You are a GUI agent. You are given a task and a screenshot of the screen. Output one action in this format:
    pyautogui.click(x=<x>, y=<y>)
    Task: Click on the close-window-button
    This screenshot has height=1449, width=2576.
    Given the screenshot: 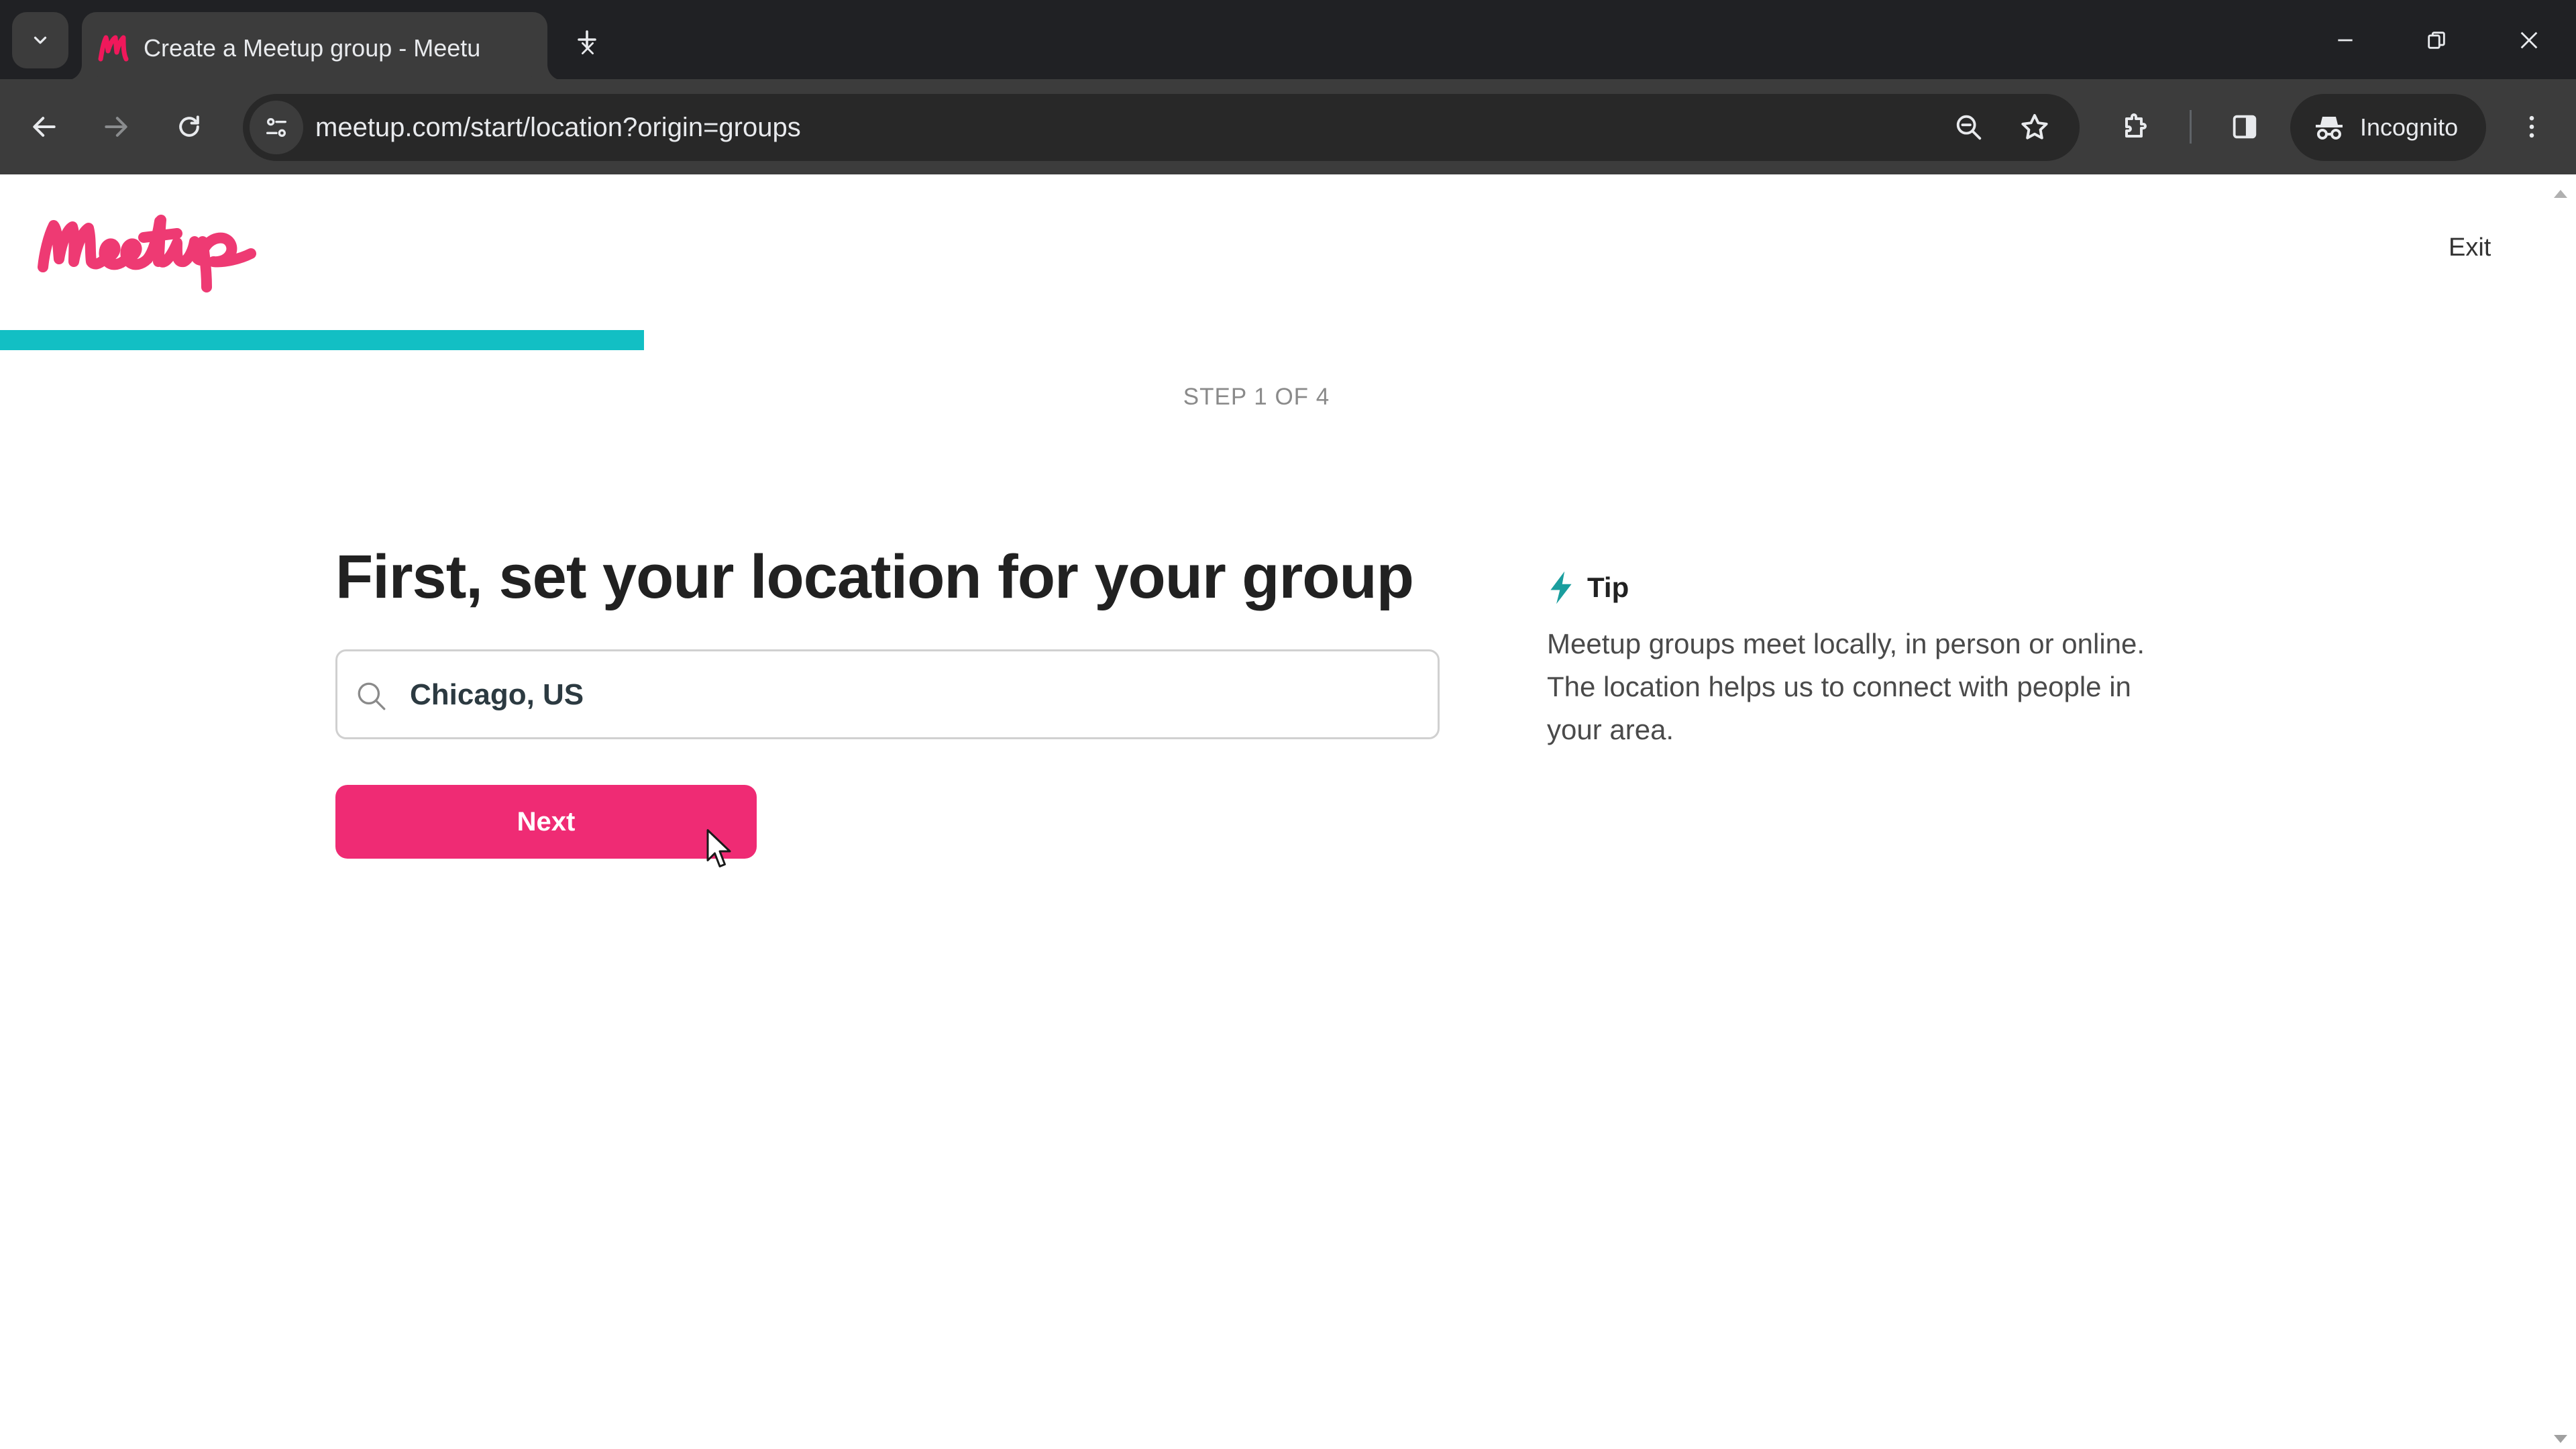 What is the action you would take?
    pyautogui.click(x=2529, y=40)
    